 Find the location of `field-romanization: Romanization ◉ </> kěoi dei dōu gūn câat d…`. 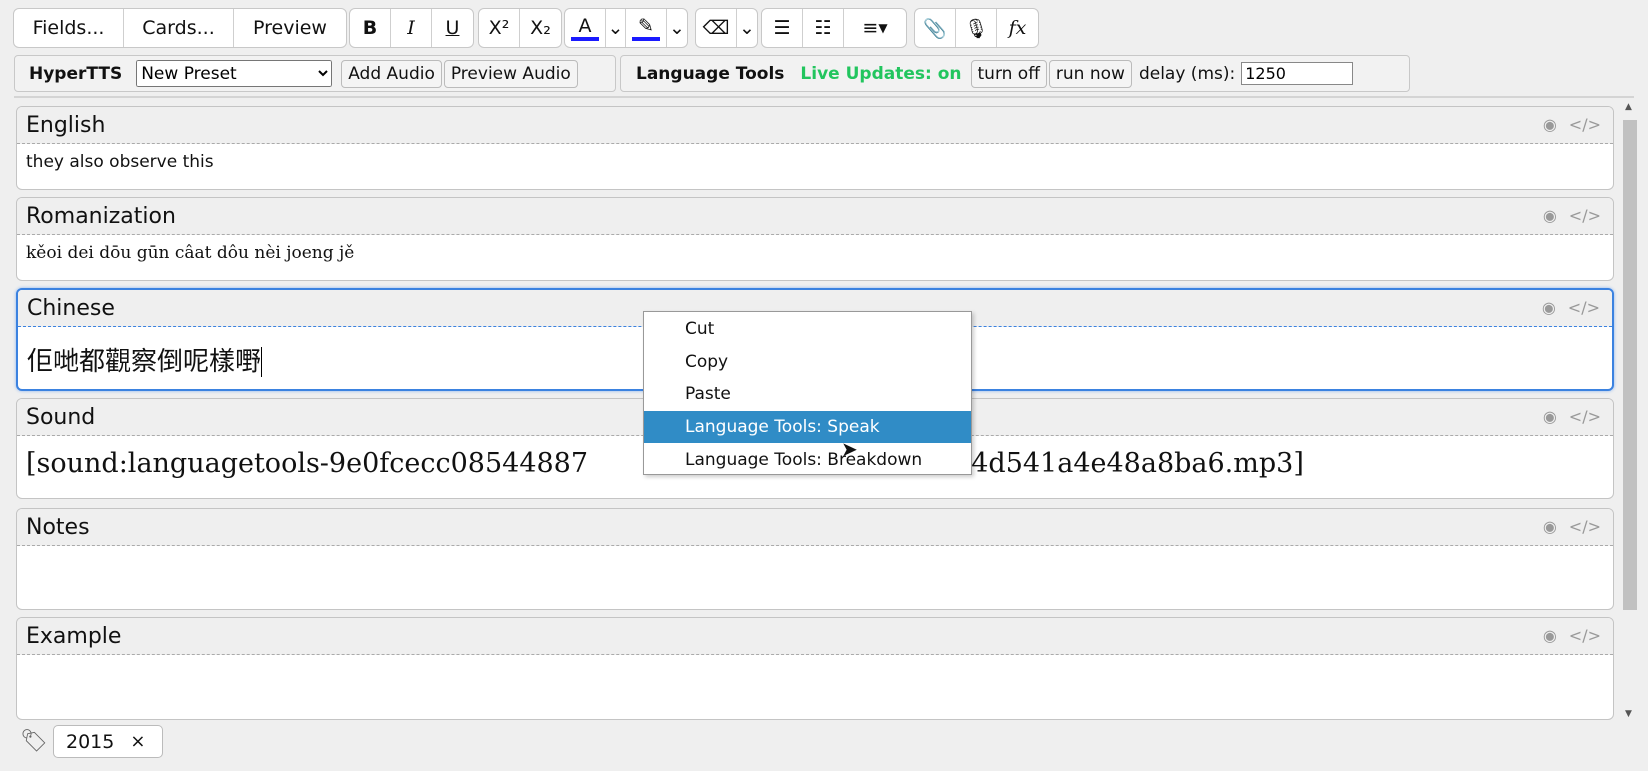

field-romanization: Romanization ◉ </> kěoi dei dōu gūn câat d… is located at coordinates (815, 239).